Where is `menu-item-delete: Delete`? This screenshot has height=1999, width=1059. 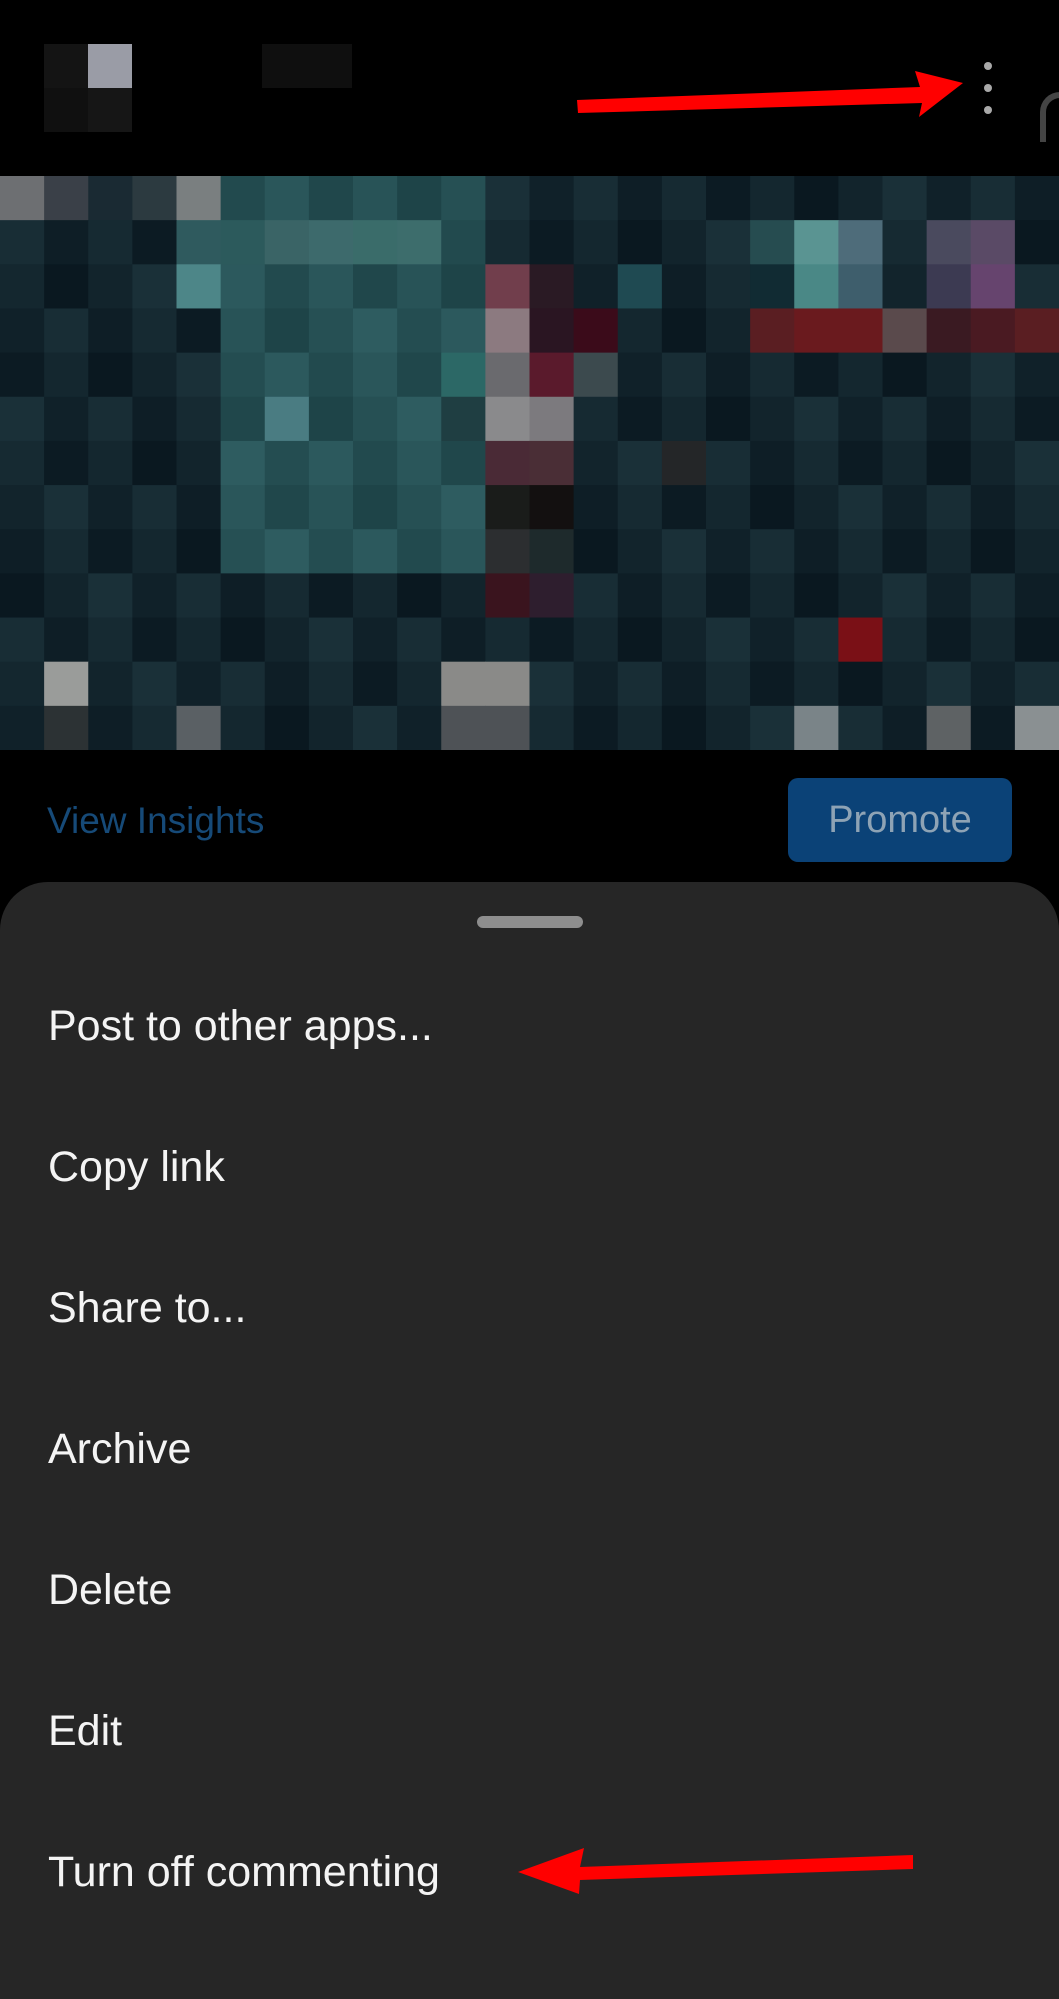
menu-item-delete: Delete is located at coordinates (529, 1590).